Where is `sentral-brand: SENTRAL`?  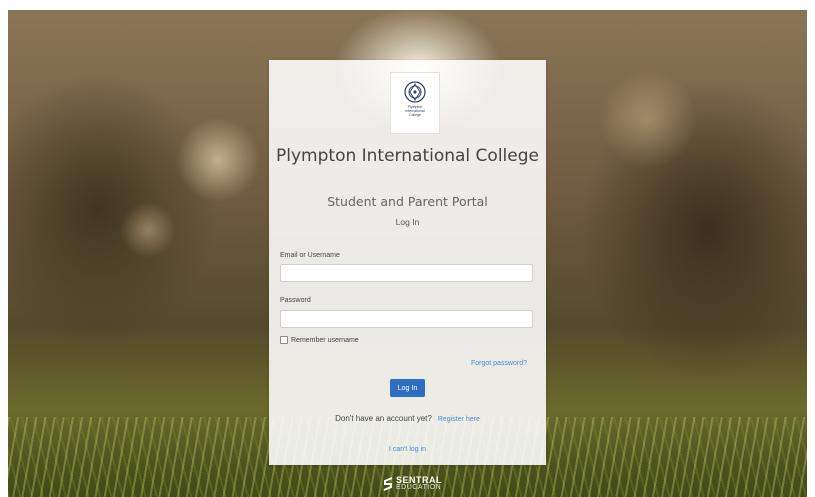 sentral-brand: SENTRAL is located at coordinates (419, 480).